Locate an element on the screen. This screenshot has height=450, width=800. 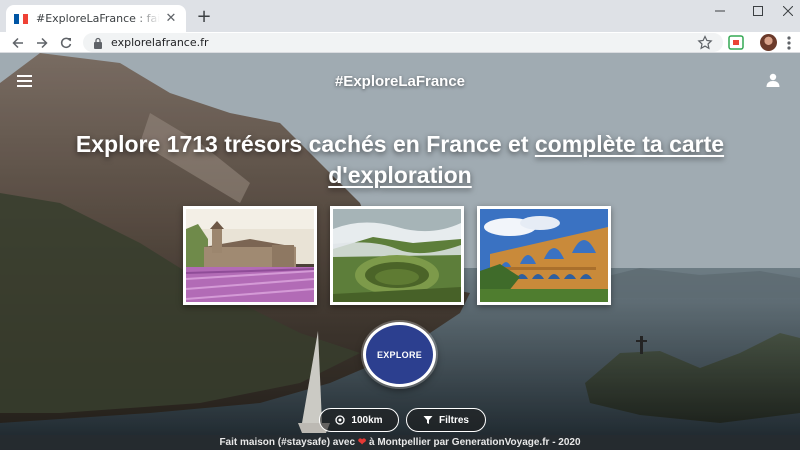
browser-toolbar: explorelafrance.fr is located at coordinates (400, 42).